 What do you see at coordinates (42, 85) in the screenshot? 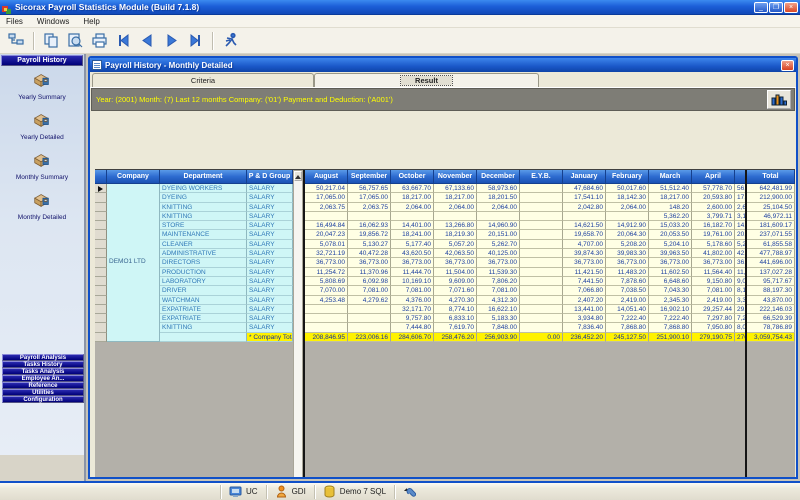
I see `sidebar-item-yearly-summary: Yearly Summary` at bounding box center [42, 85].